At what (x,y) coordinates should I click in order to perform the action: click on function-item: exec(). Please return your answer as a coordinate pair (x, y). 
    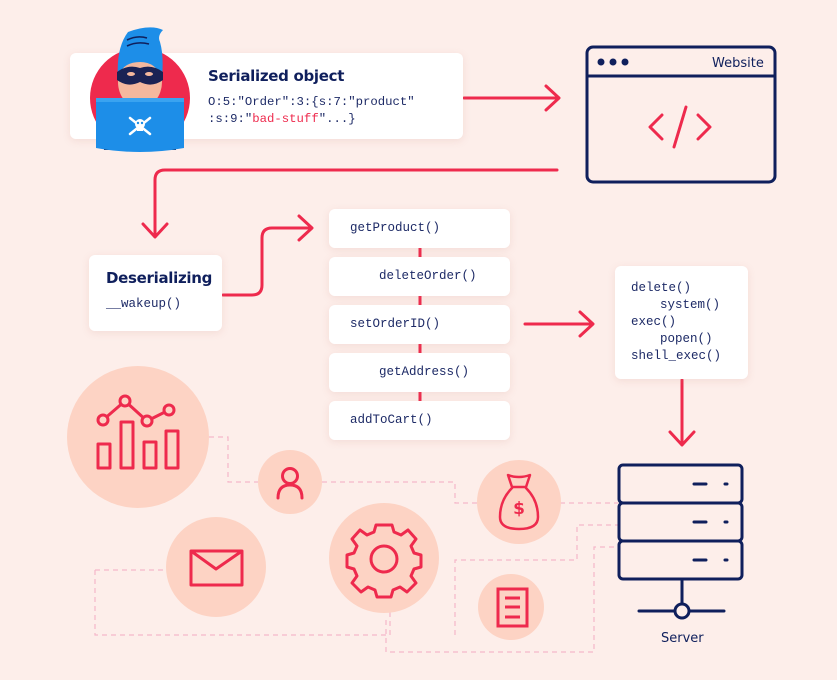
    Looking at the image, I should click on (654, 322).